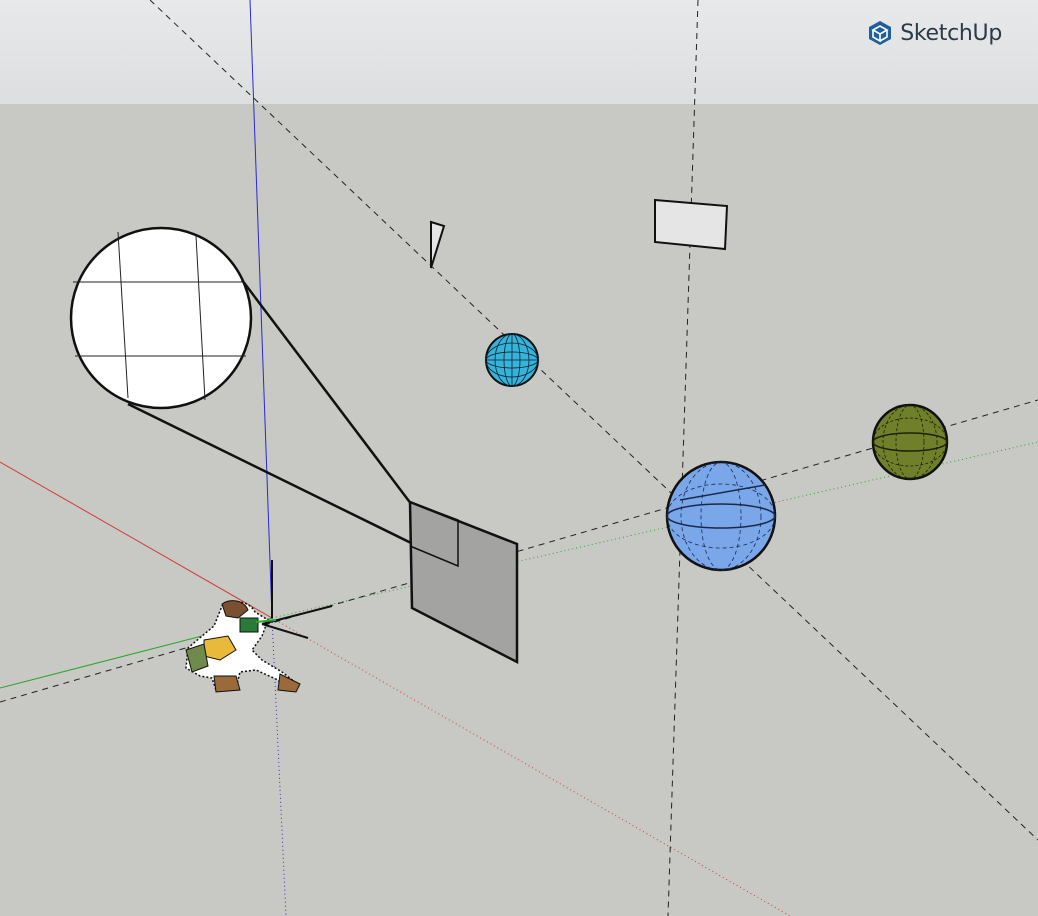 The width and height of the screenshot is (1038, 916). I want to click on blue-axis-dotted, so click(279, 766).